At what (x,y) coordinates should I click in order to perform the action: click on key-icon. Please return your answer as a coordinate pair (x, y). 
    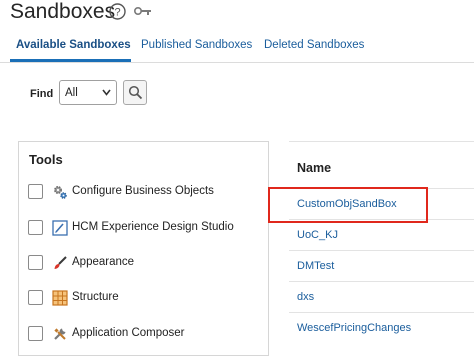
    Looking at the image, I should click on (143, 11).